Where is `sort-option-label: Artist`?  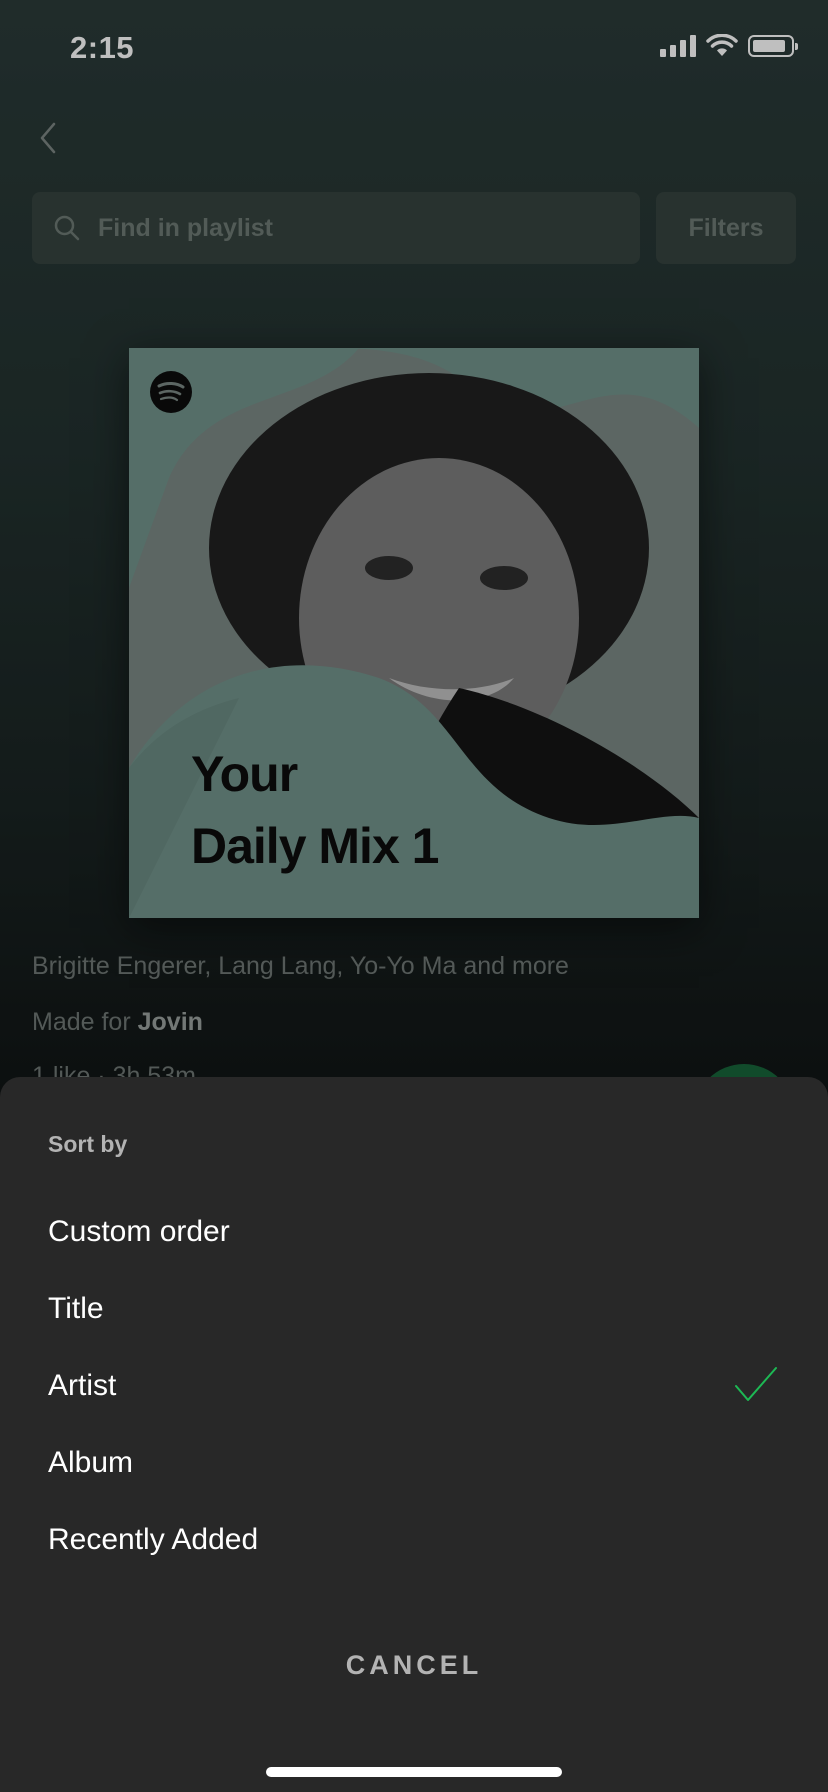 sort-option-label: Artist is located at coordinates (82, 1385).